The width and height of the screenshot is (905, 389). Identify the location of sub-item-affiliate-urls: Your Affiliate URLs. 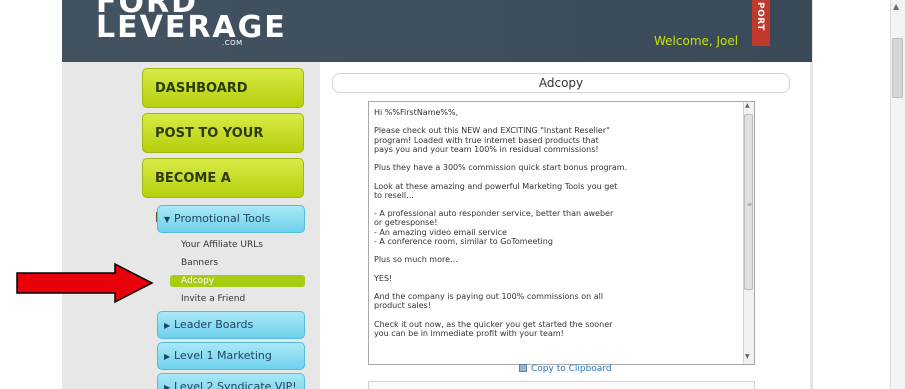
(222, 245).